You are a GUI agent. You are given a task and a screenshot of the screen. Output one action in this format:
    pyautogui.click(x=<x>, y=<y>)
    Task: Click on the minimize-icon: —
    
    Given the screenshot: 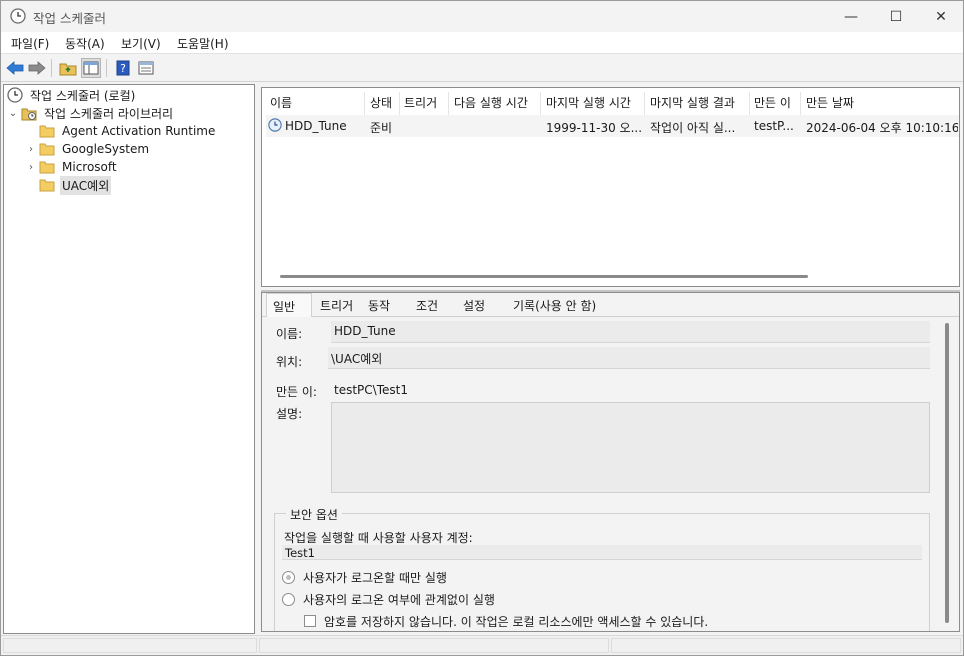 What is the action you would take?
    pyautogui.click(x=851, y=16)
    